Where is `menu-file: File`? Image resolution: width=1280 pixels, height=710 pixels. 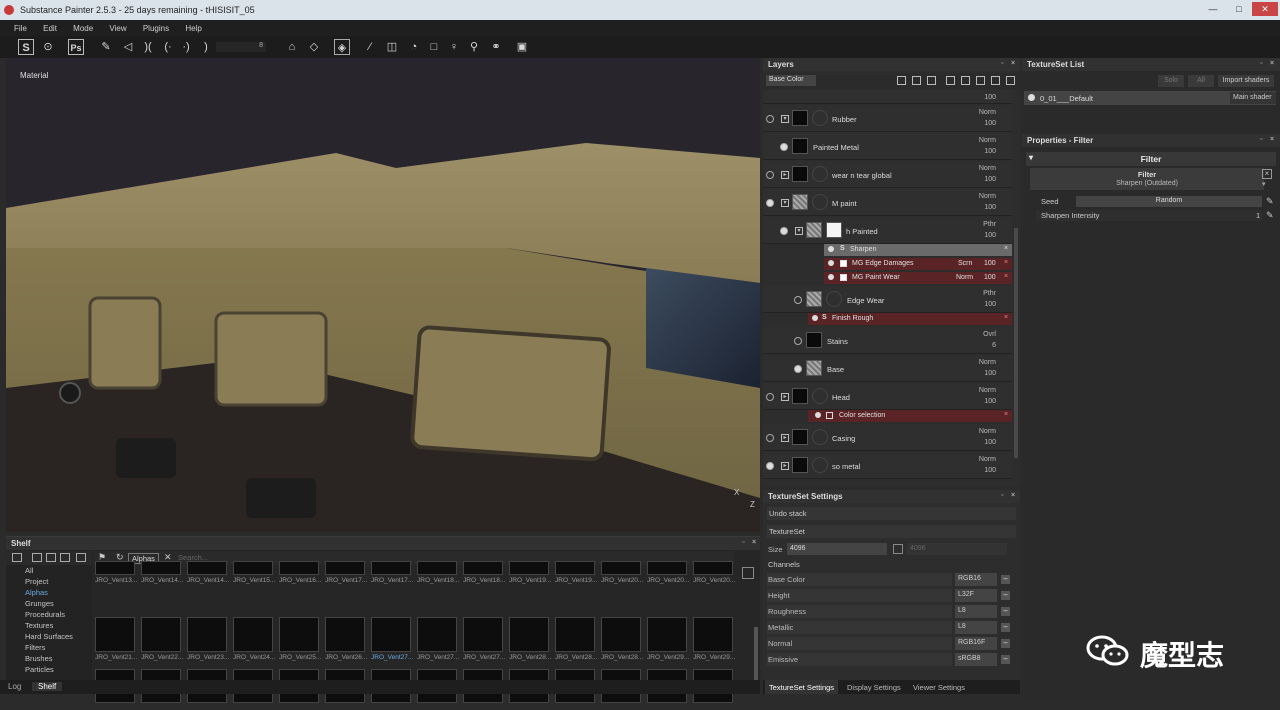
menu-file: File is located at coordinates (20, 26).